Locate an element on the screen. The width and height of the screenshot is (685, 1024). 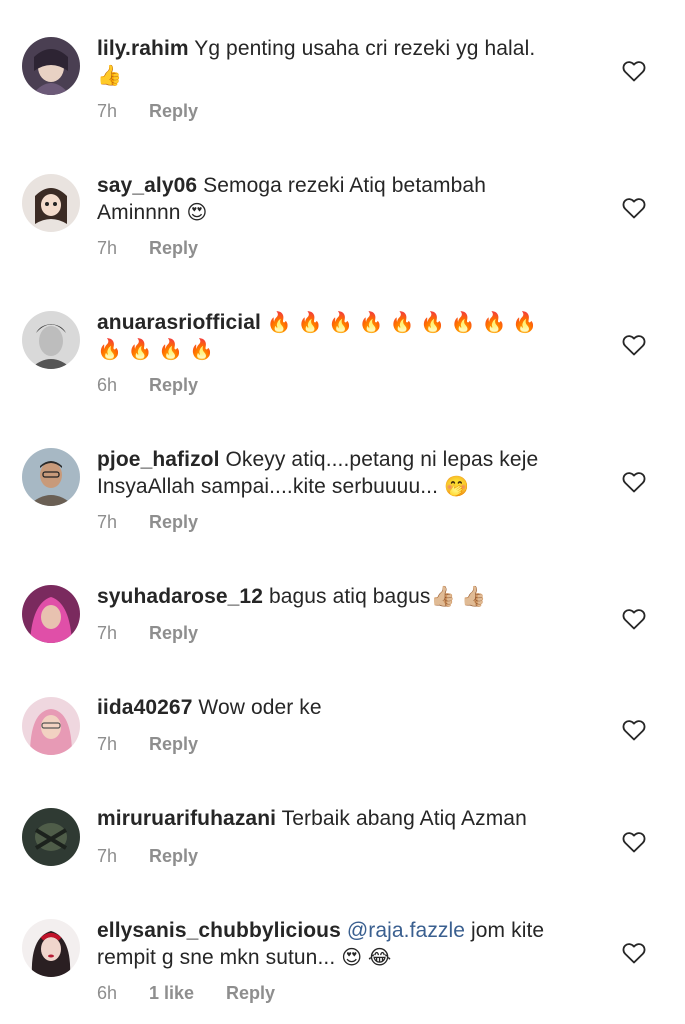
comment-emoji: 👍🏼 👍🏼 is located at coordinates (458, 597).